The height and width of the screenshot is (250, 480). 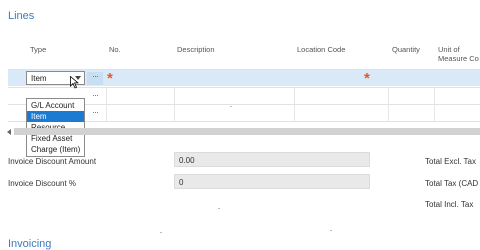 I want to click on scroll-left-arrow-icon, so click(x=9, y=132).